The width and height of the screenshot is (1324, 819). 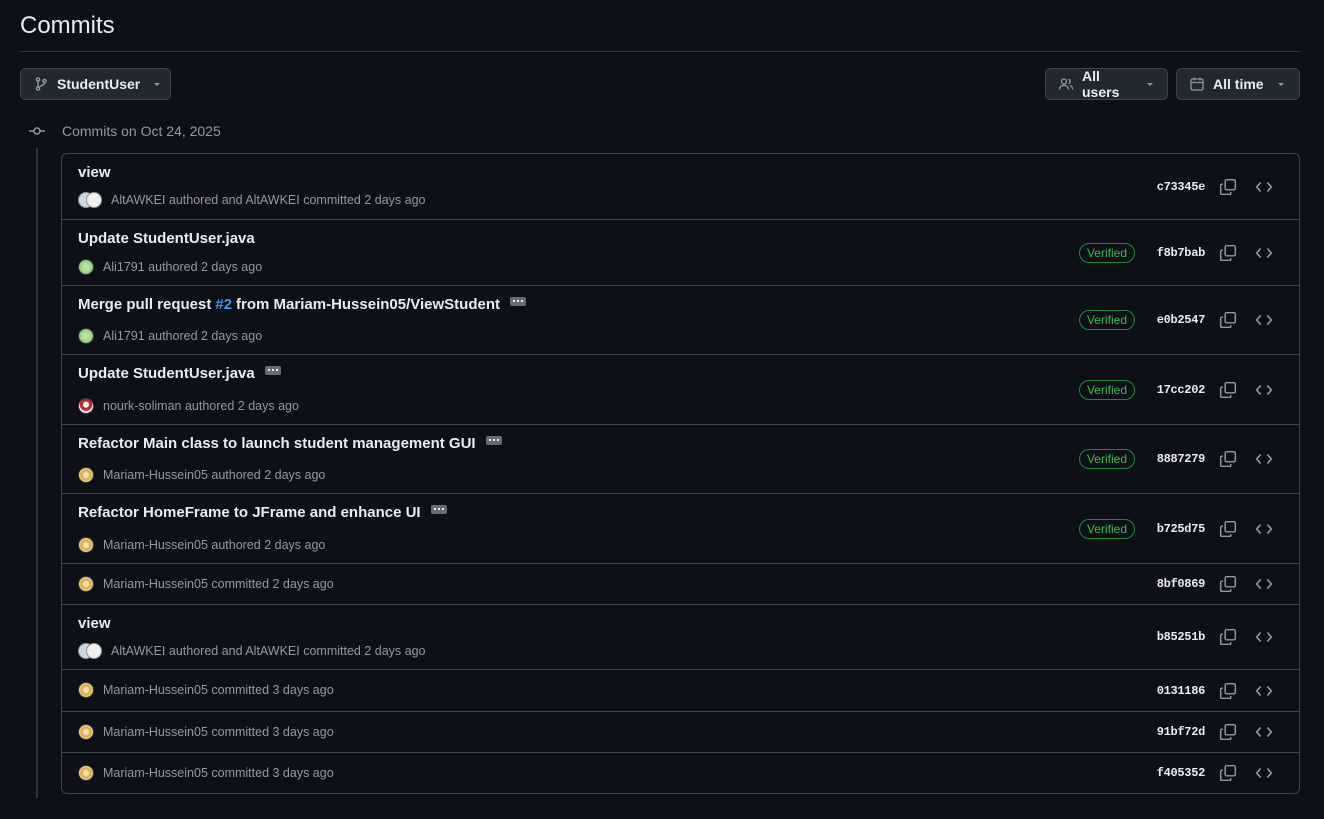 I want to click on commit-message-text: Update StudentUser.java, so click(x=166, y=238).